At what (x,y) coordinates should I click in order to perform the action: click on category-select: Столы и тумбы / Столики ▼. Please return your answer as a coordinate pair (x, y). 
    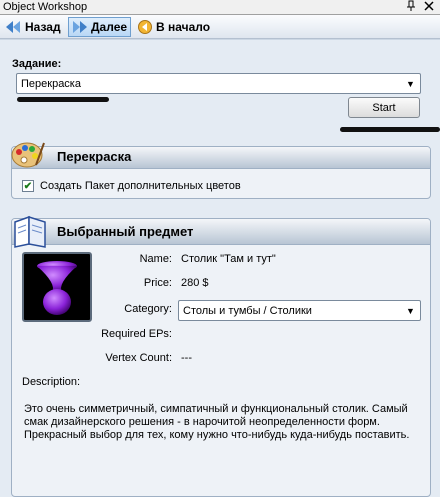
    Looking at the image, I should click on (299, 310).